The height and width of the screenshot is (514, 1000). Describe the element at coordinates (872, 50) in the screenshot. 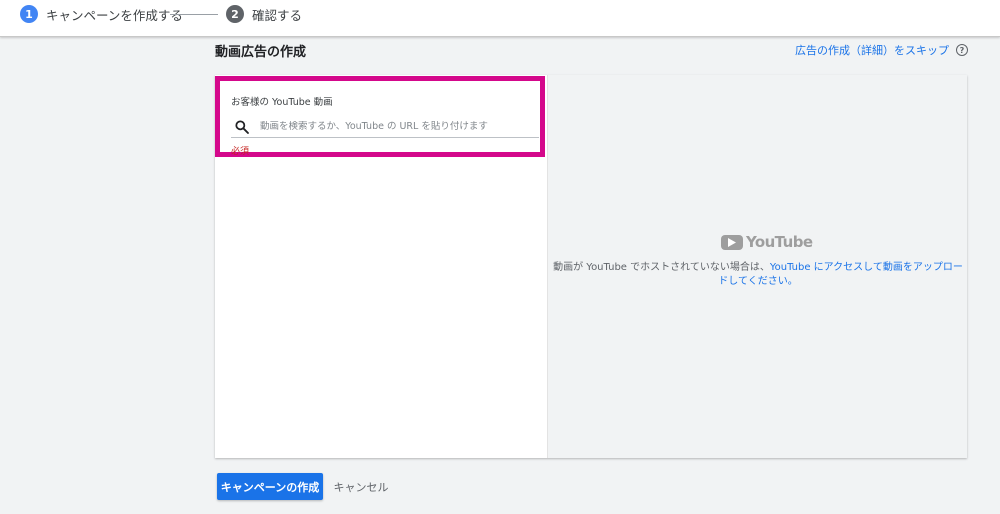

I see `skip-advanced-link: 広告の作成（詳細）をスキップ` at that location.